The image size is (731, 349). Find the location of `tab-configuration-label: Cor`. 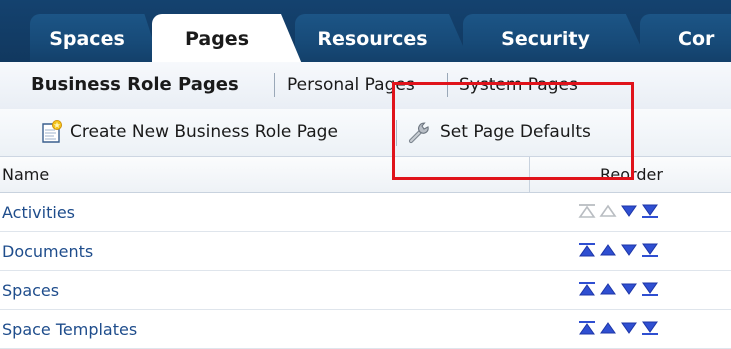

tab-configuration-label: Cor is located at coordinates (696, 39).